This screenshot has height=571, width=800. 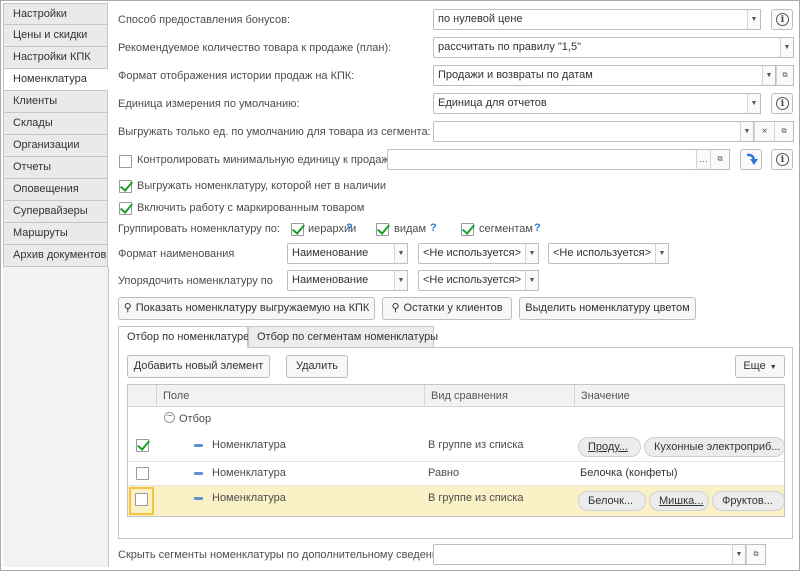 I want to click on row-field: Номенклатура, so click(x=249, y=445).